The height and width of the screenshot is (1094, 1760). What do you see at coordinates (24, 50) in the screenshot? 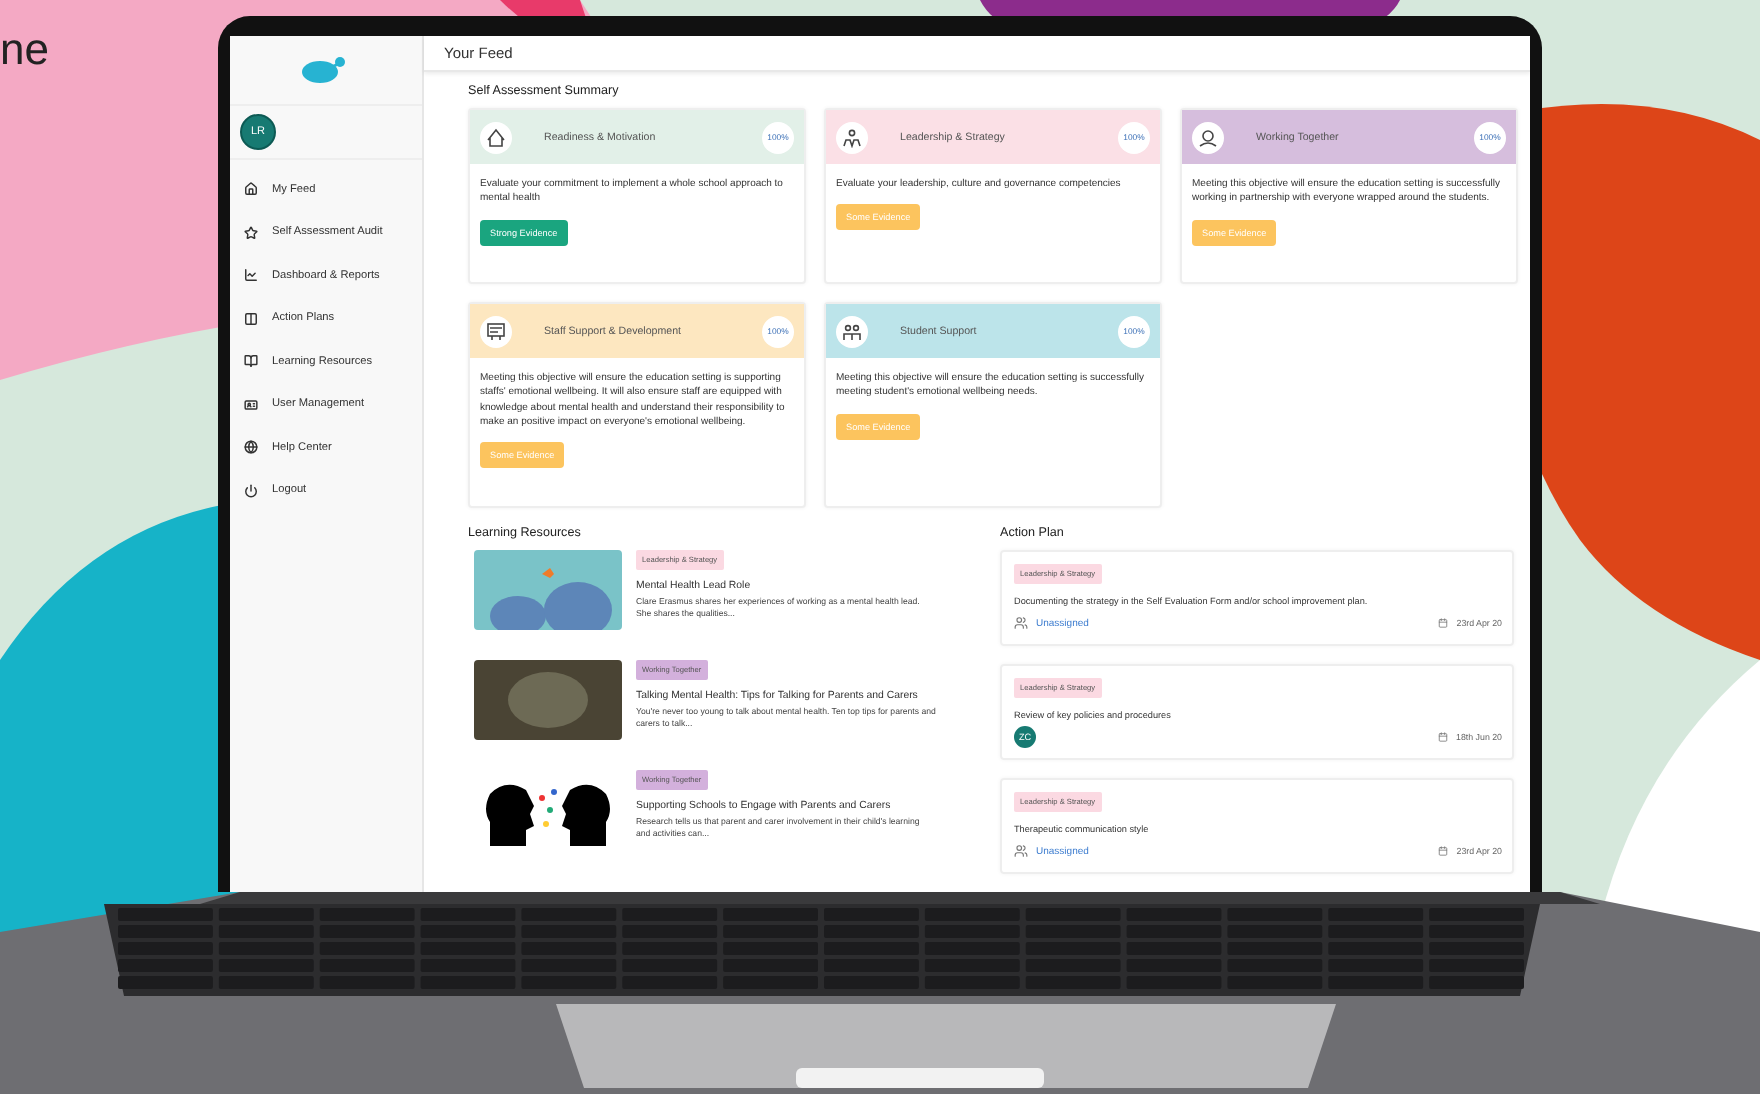
I see `headline-fragment: ne` at bounding box center [24, 50].